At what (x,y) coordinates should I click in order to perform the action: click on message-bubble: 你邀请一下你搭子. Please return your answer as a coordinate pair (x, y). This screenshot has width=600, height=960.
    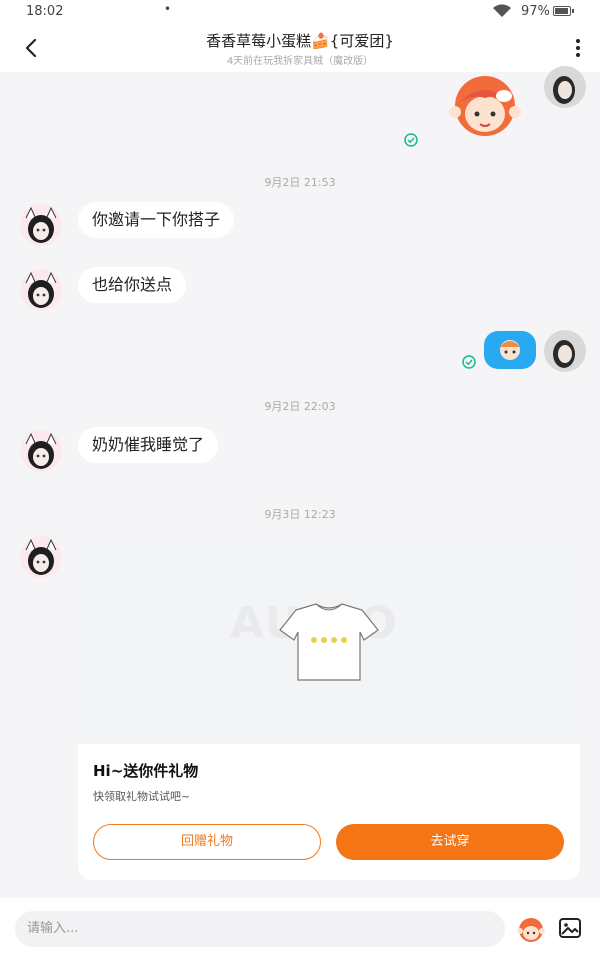
    Looking at the image, I should click on (156, 220).